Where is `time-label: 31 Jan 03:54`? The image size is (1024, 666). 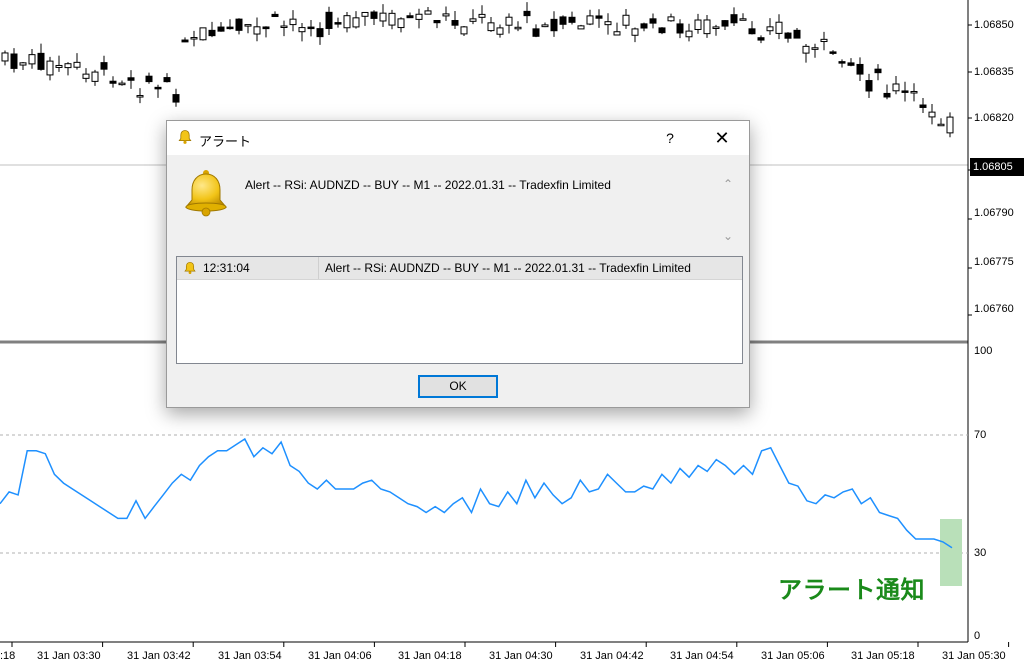
time-label: 31 Jan 03:54 is located at coordinates (250, 656).